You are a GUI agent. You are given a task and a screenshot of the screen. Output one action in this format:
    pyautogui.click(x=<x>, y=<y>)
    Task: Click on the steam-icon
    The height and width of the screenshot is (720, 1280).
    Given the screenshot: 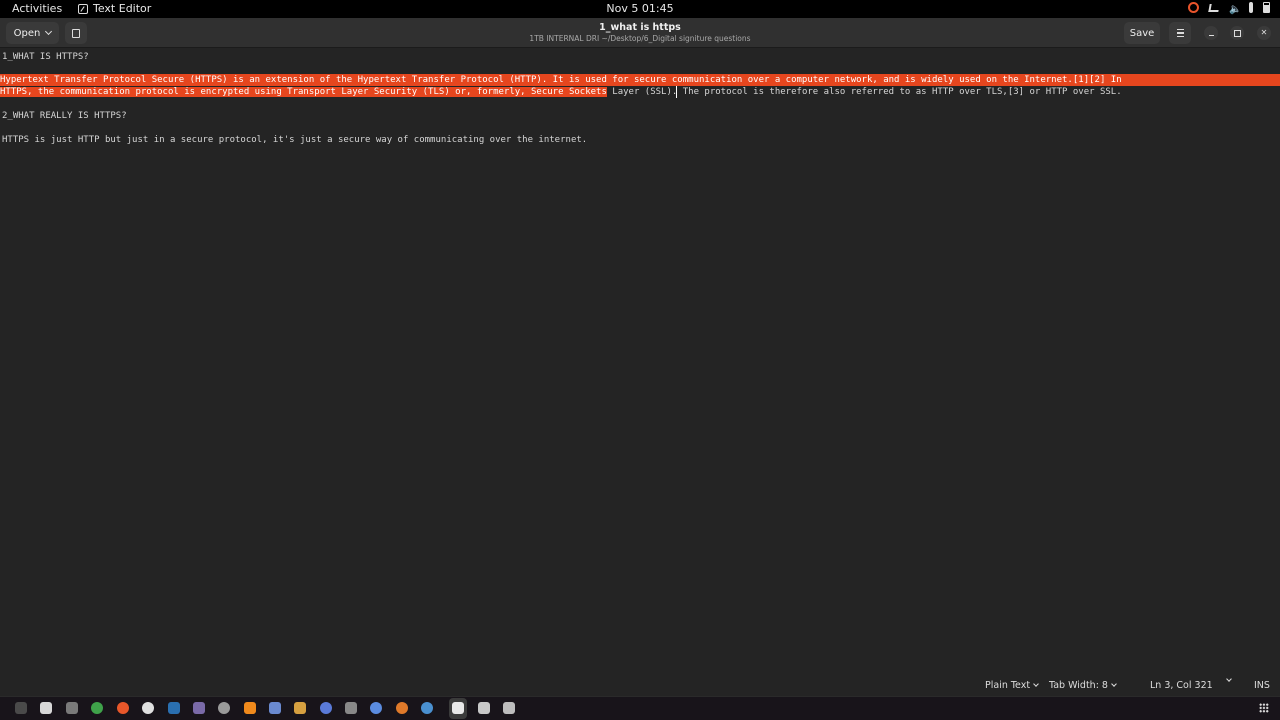 What is the action you would take?
    pyautogui.click(x=174, y=708)
    